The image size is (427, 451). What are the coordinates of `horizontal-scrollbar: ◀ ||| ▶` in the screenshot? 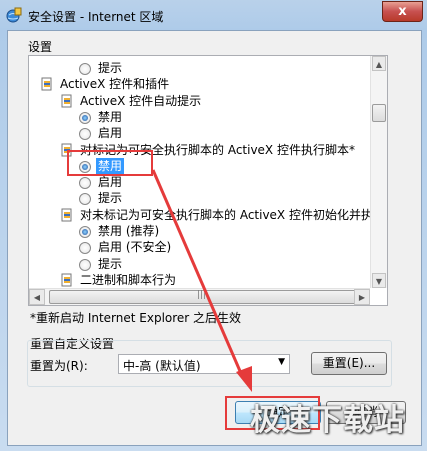 It's located at (199, 296).